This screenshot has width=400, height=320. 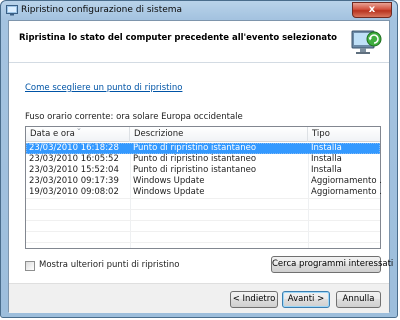 I want to click on show-more-checkbox, so click(x=30, y=266).